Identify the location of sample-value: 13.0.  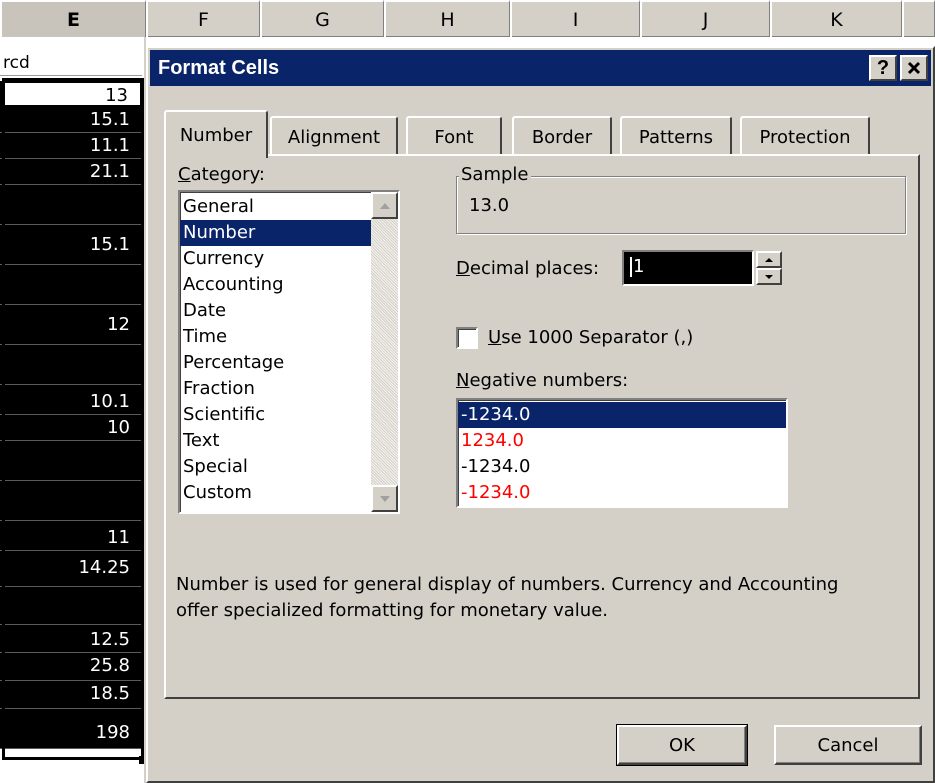
(489, 205).